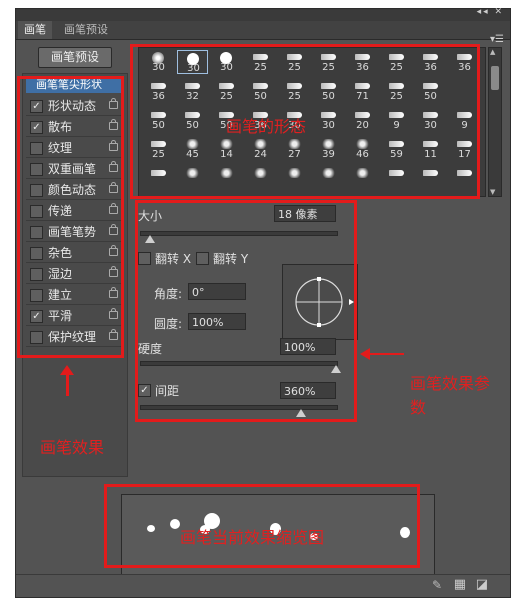 The height and width of the screenshot is (606, 517). Describe the element at coordinates (74, 148) in the screenshot. I see `brush-option-2: 纹理` at that location.